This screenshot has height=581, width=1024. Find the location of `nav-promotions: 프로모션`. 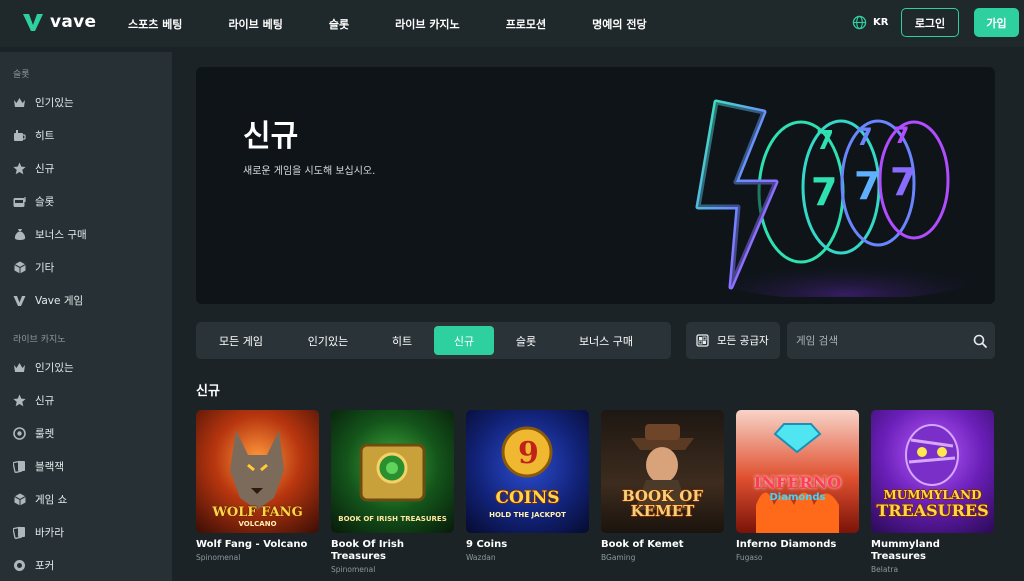

nav-promotions: 프로모션 is located at coordinates (526, 24).